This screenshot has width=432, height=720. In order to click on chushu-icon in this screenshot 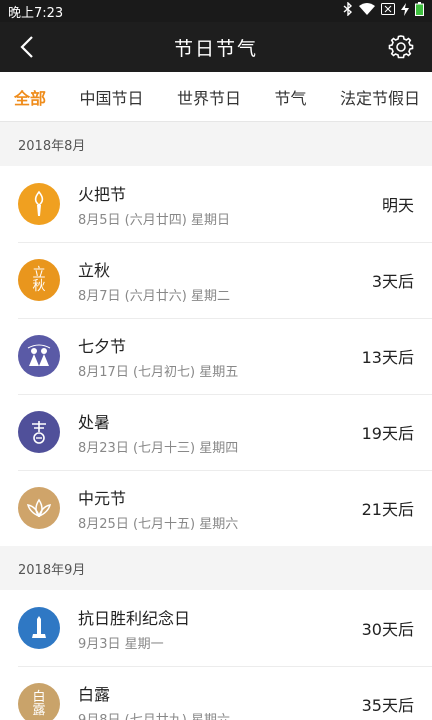, I will do `click(39, 432)`.